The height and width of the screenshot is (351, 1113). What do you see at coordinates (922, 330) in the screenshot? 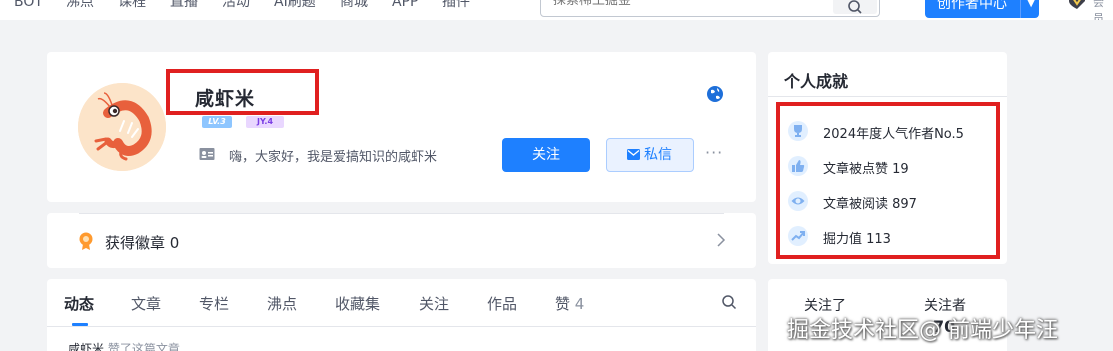
I see `watermark-text: 掘金技术社区@ 前端少年汪` at bounding box center [922, 330].